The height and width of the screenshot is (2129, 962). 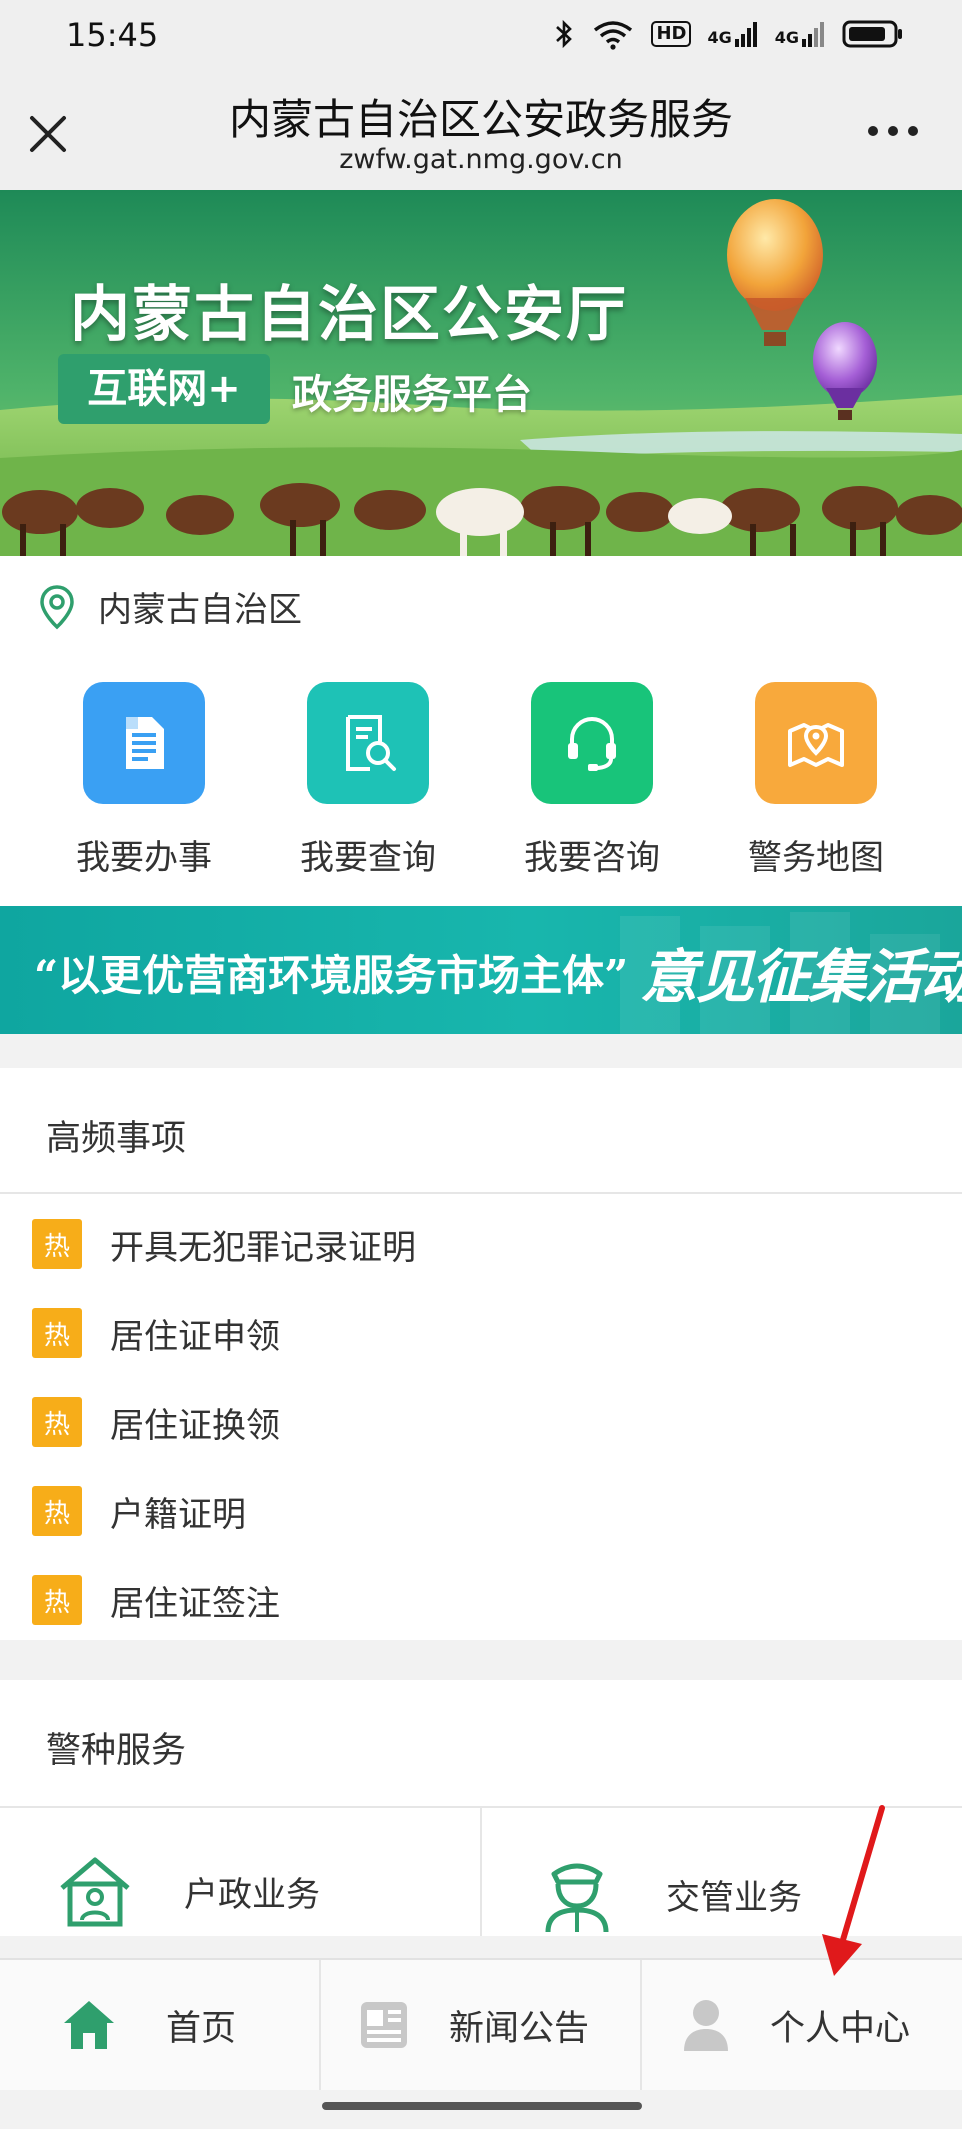 What do you see at coordinates (368, 743) in the screenshot?
I see `search-document-icon` at bounding box center [368, 743].